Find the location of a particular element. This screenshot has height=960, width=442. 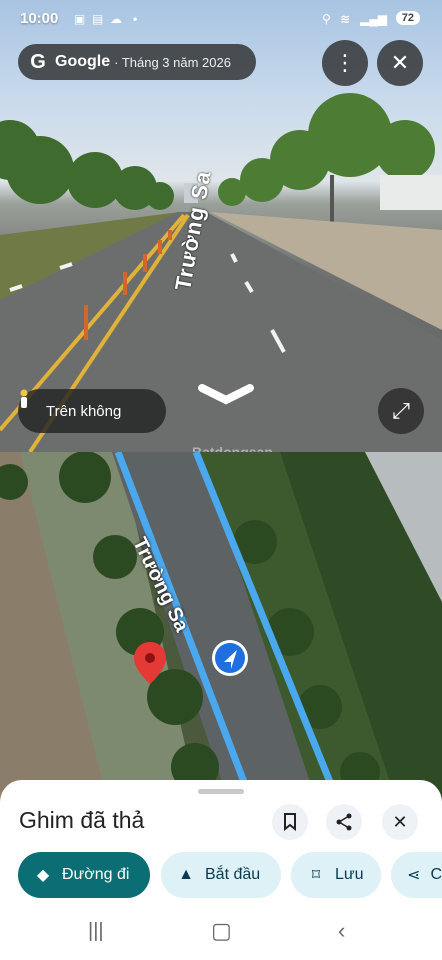

battery-badge: 72 is located at coordinates (407, 18).